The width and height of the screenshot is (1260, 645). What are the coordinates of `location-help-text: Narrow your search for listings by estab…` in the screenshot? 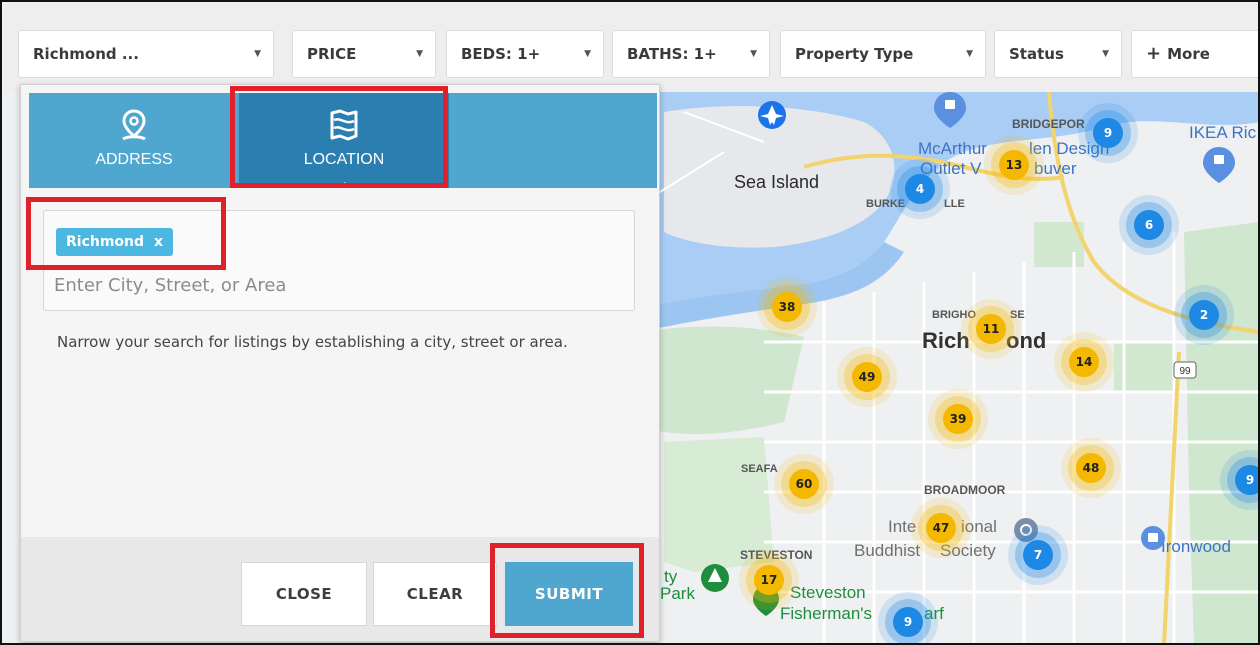 It's located at (312, 342).